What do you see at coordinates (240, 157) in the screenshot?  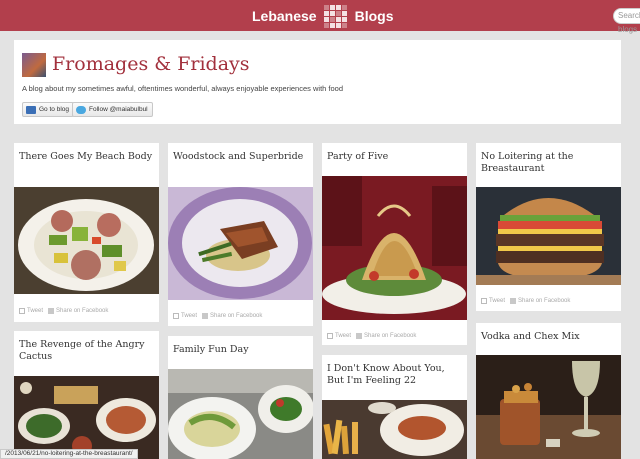 I see `post-title: Woodstock and Superbride` at bounding box center [240, 157].